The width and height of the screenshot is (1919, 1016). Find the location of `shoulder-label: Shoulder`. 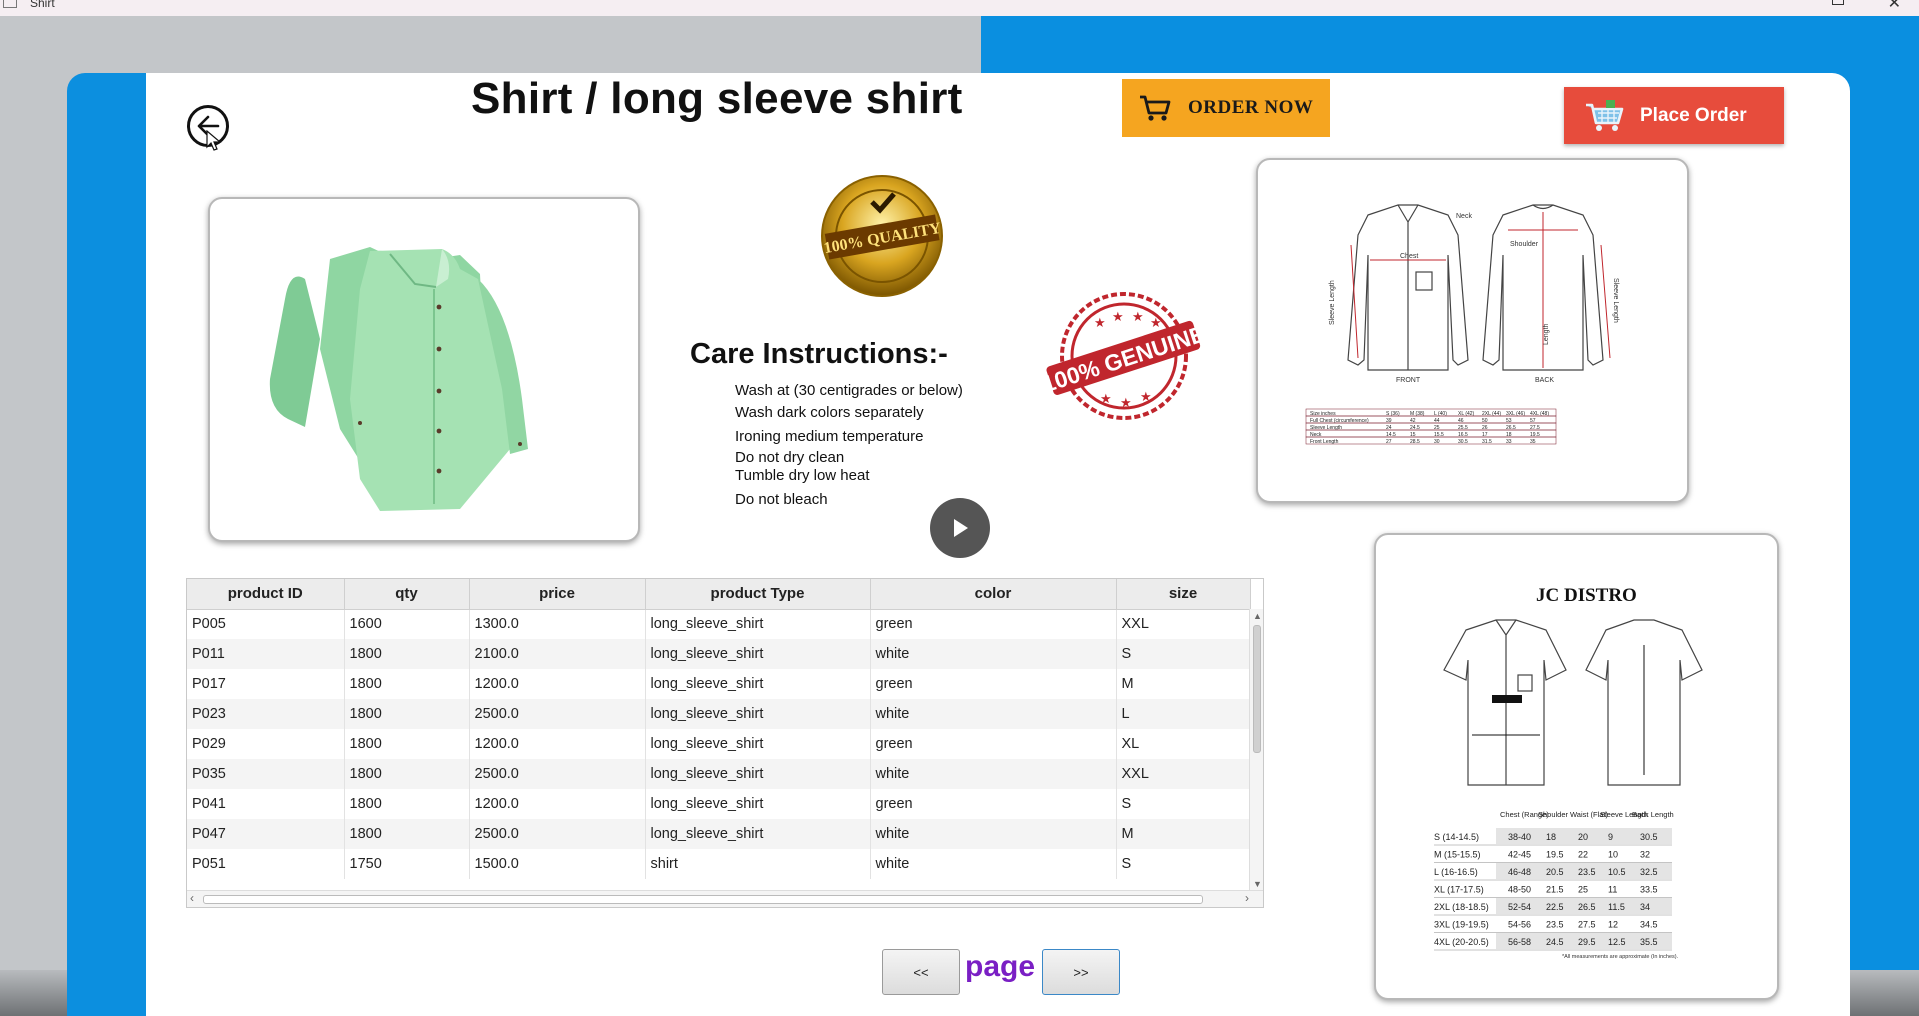

shoulder-label: Shoulder is located at coordinates (1524, 244).